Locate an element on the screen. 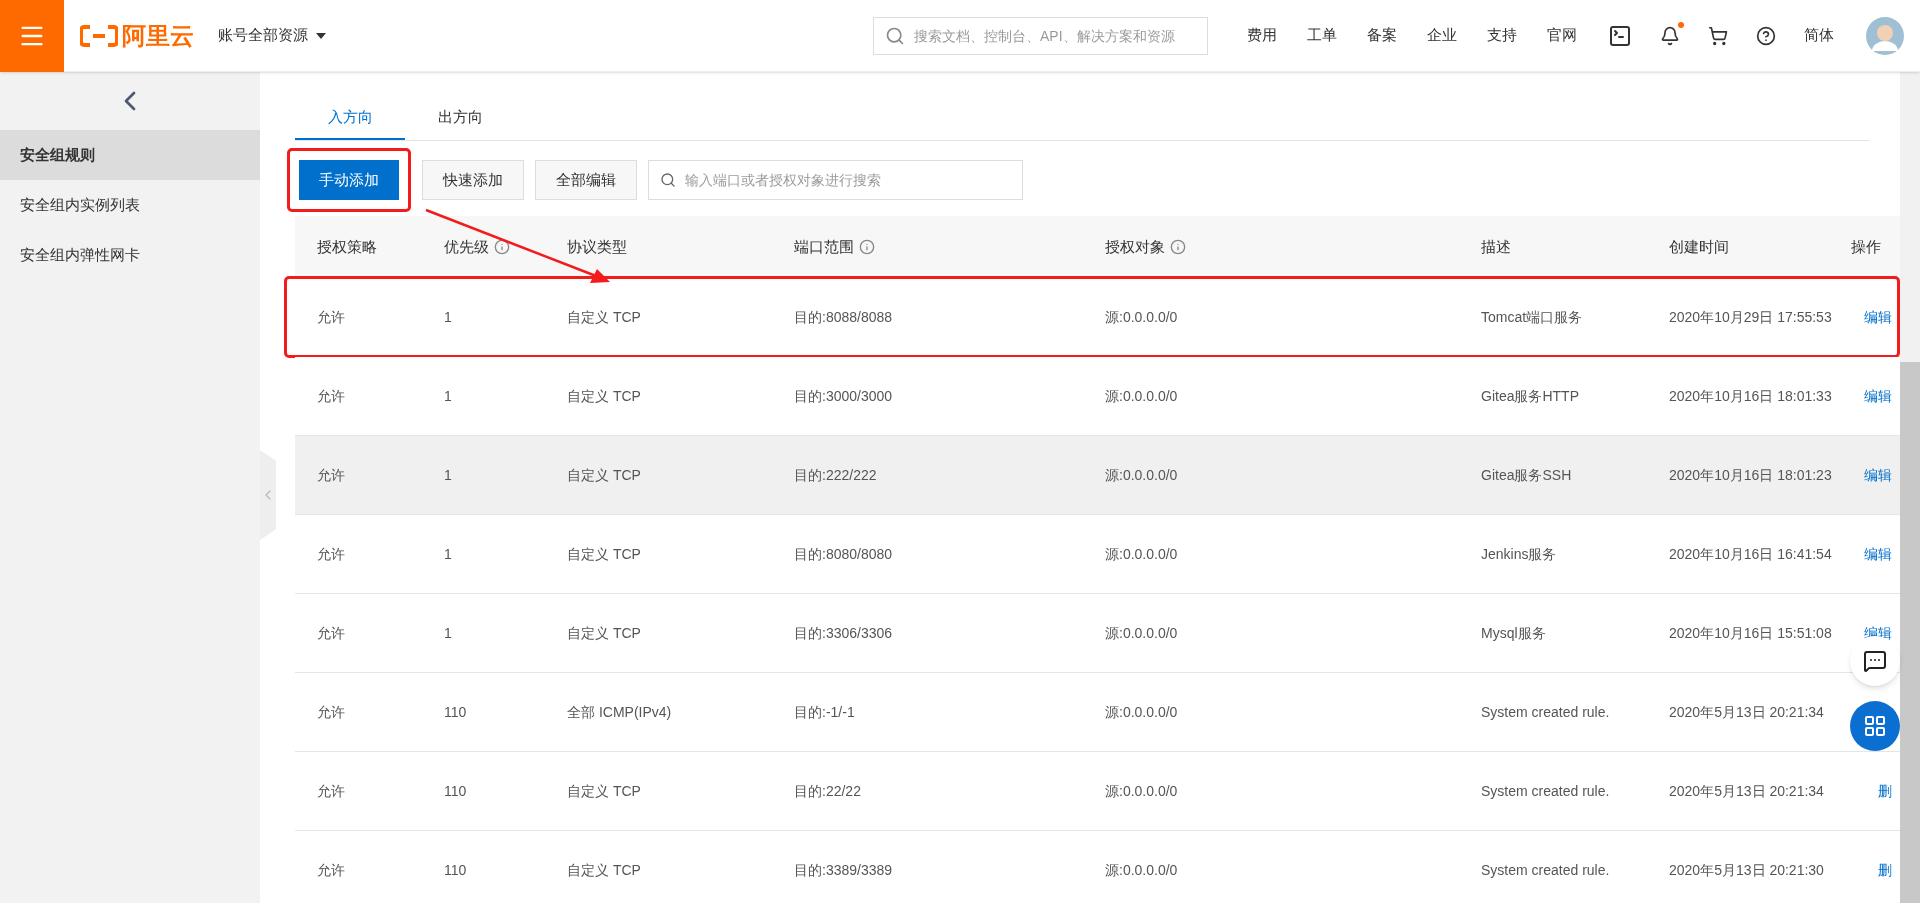 This screenshot has height=903, width=1920. nav-link: 官网 is located at coordinates (1562, 35).